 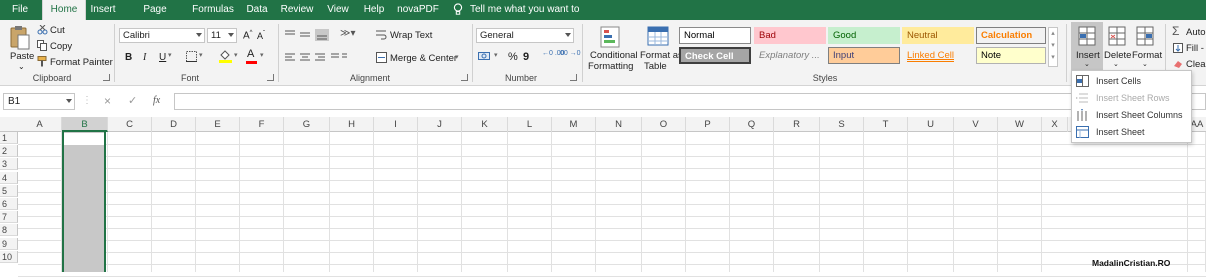 What do you see at coordinates (976, 124) in the screenshot?
I see `column-header-v: V` at bounding box center [976, 124].